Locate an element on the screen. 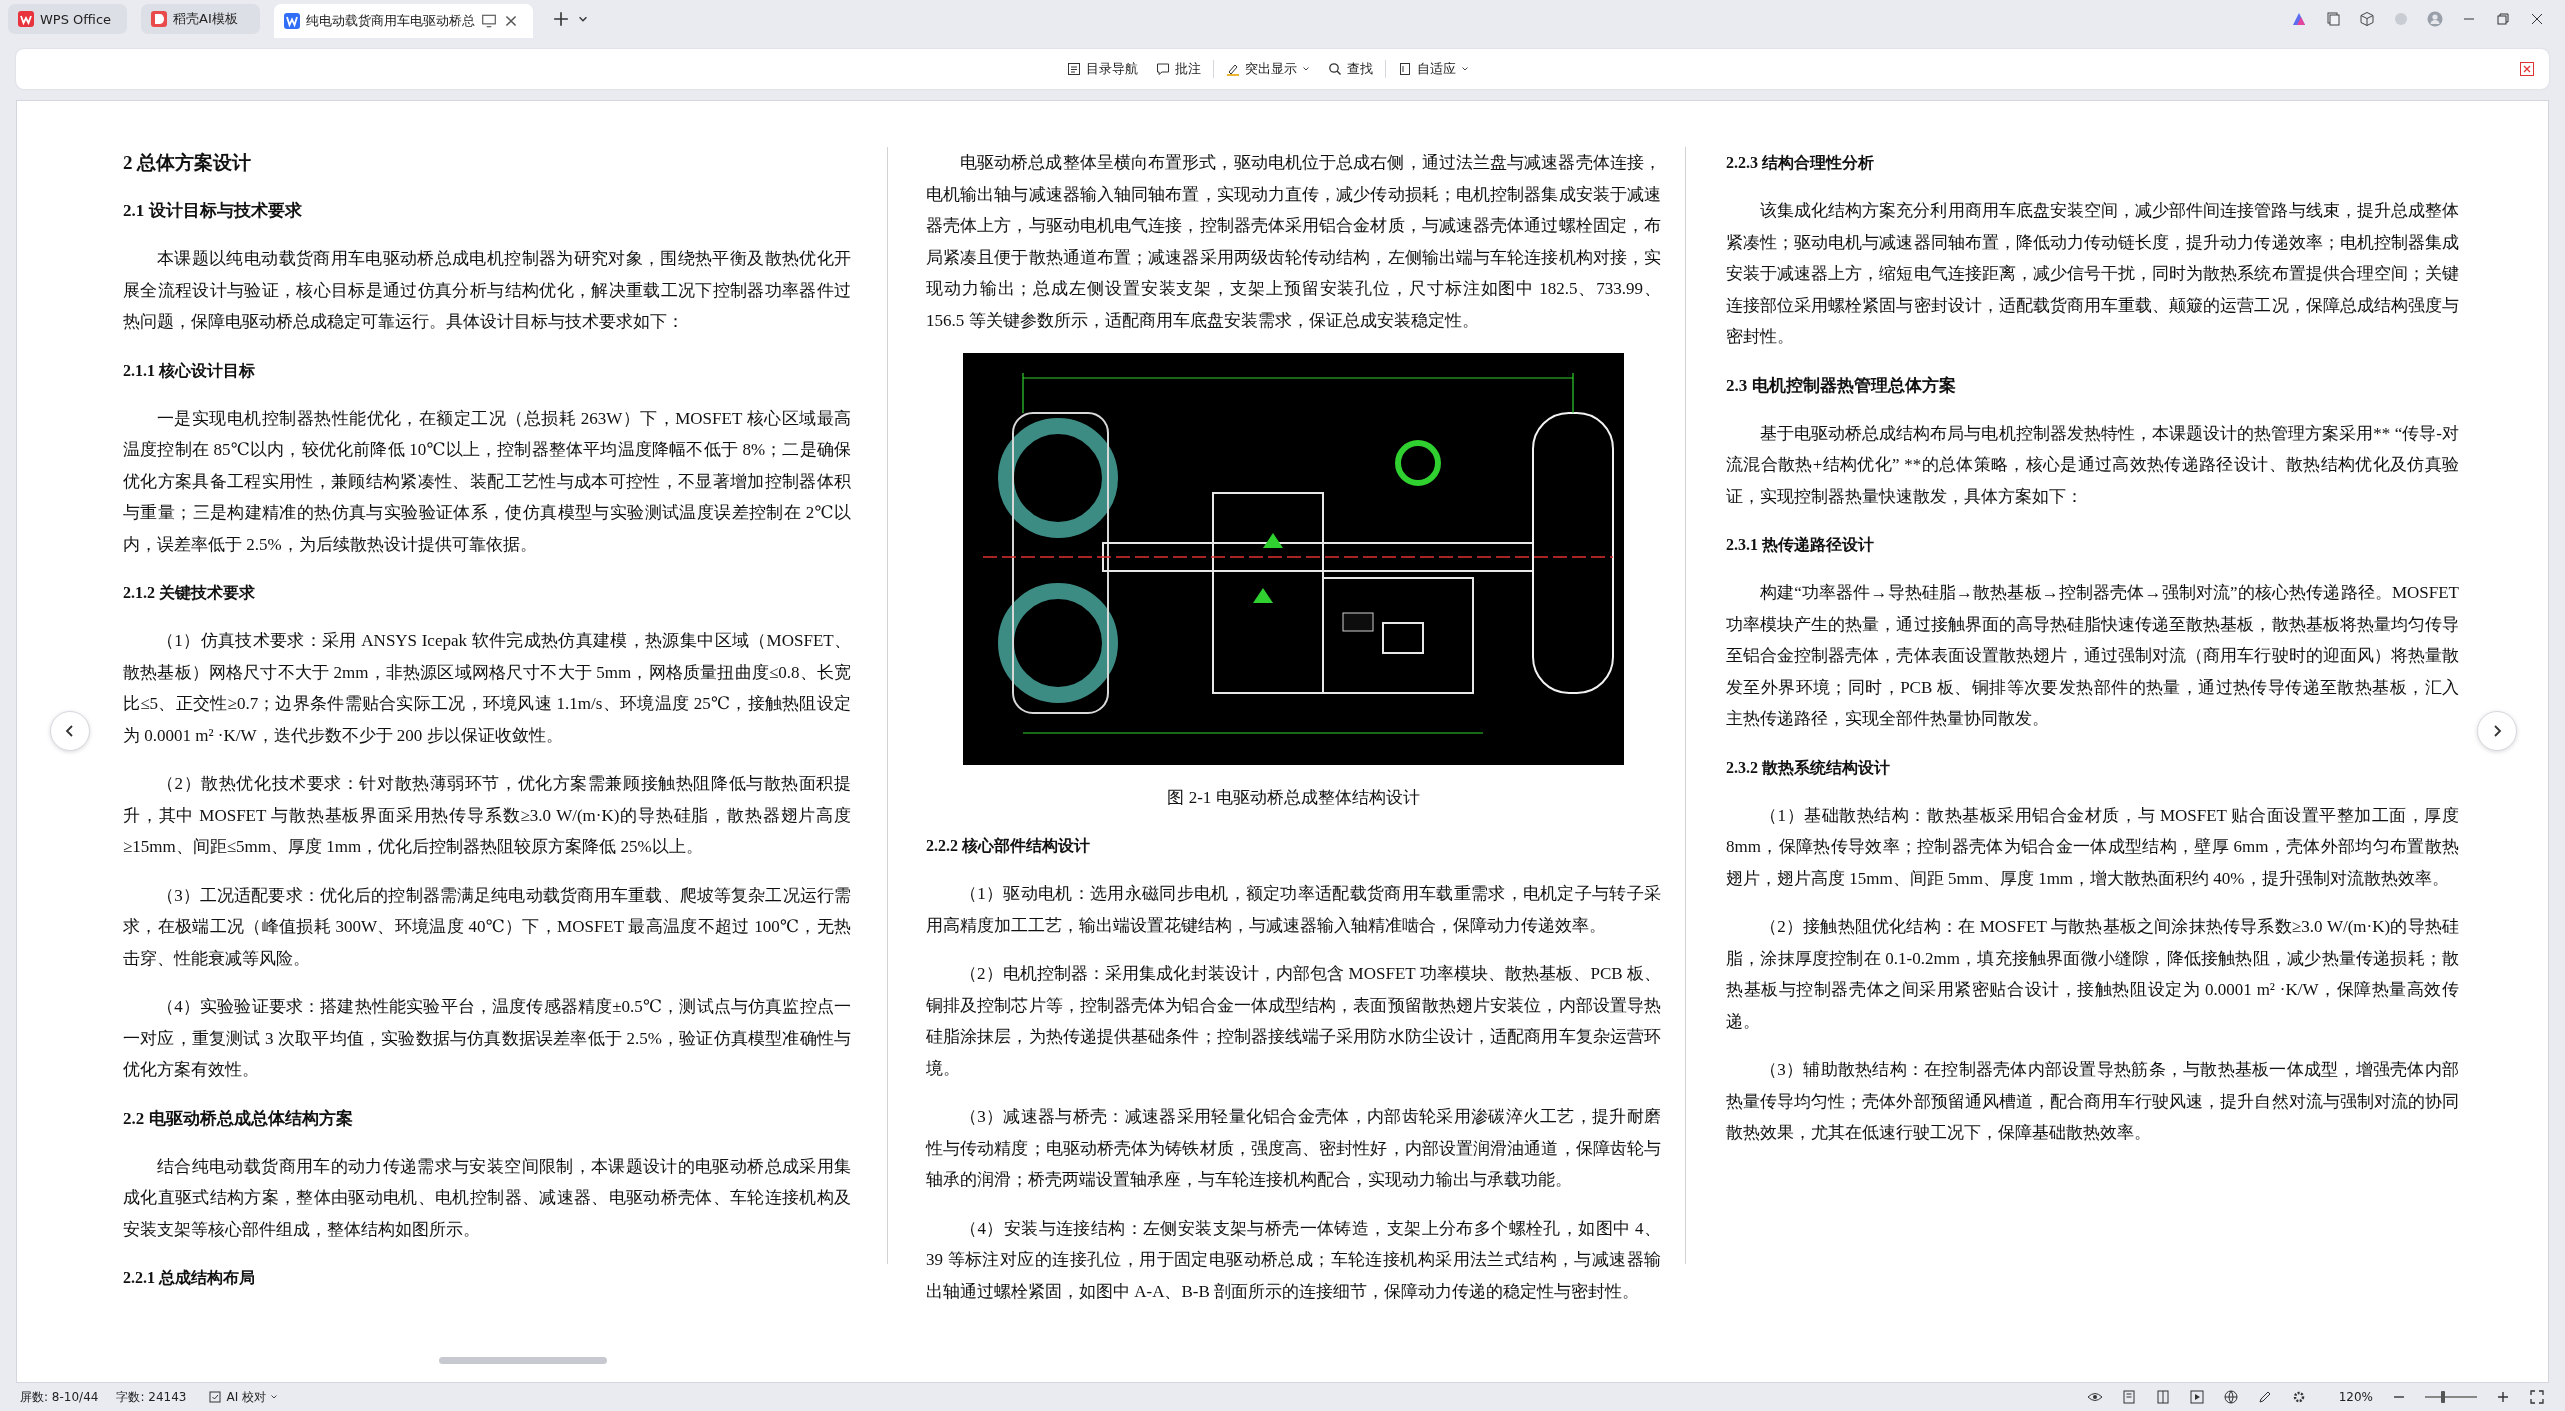  toolbar-button: 自适应 is located at coordinates (1433, 69).